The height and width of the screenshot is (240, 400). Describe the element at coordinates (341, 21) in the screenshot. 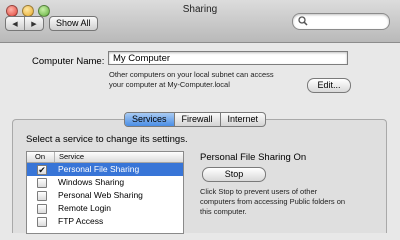

I see `search-field` at that location.